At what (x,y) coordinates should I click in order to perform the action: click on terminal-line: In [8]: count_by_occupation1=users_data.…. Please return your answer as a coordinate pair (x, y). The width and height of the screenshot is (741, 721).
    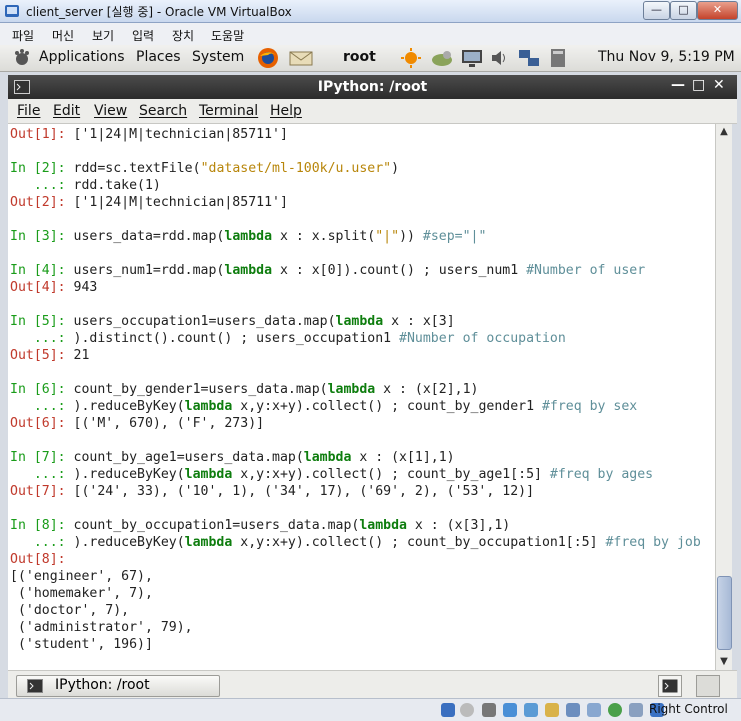
    Looking at the image, I should click on (260, 525).